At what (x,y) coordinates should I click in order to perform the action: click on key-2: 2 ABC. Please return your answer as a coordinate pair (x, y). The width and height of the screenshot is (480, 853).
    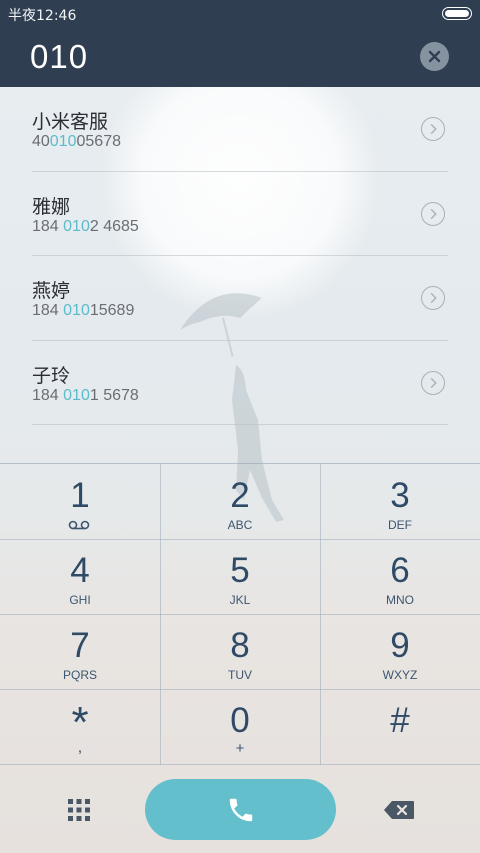
    Looking at the image, I should click on (240, 501).